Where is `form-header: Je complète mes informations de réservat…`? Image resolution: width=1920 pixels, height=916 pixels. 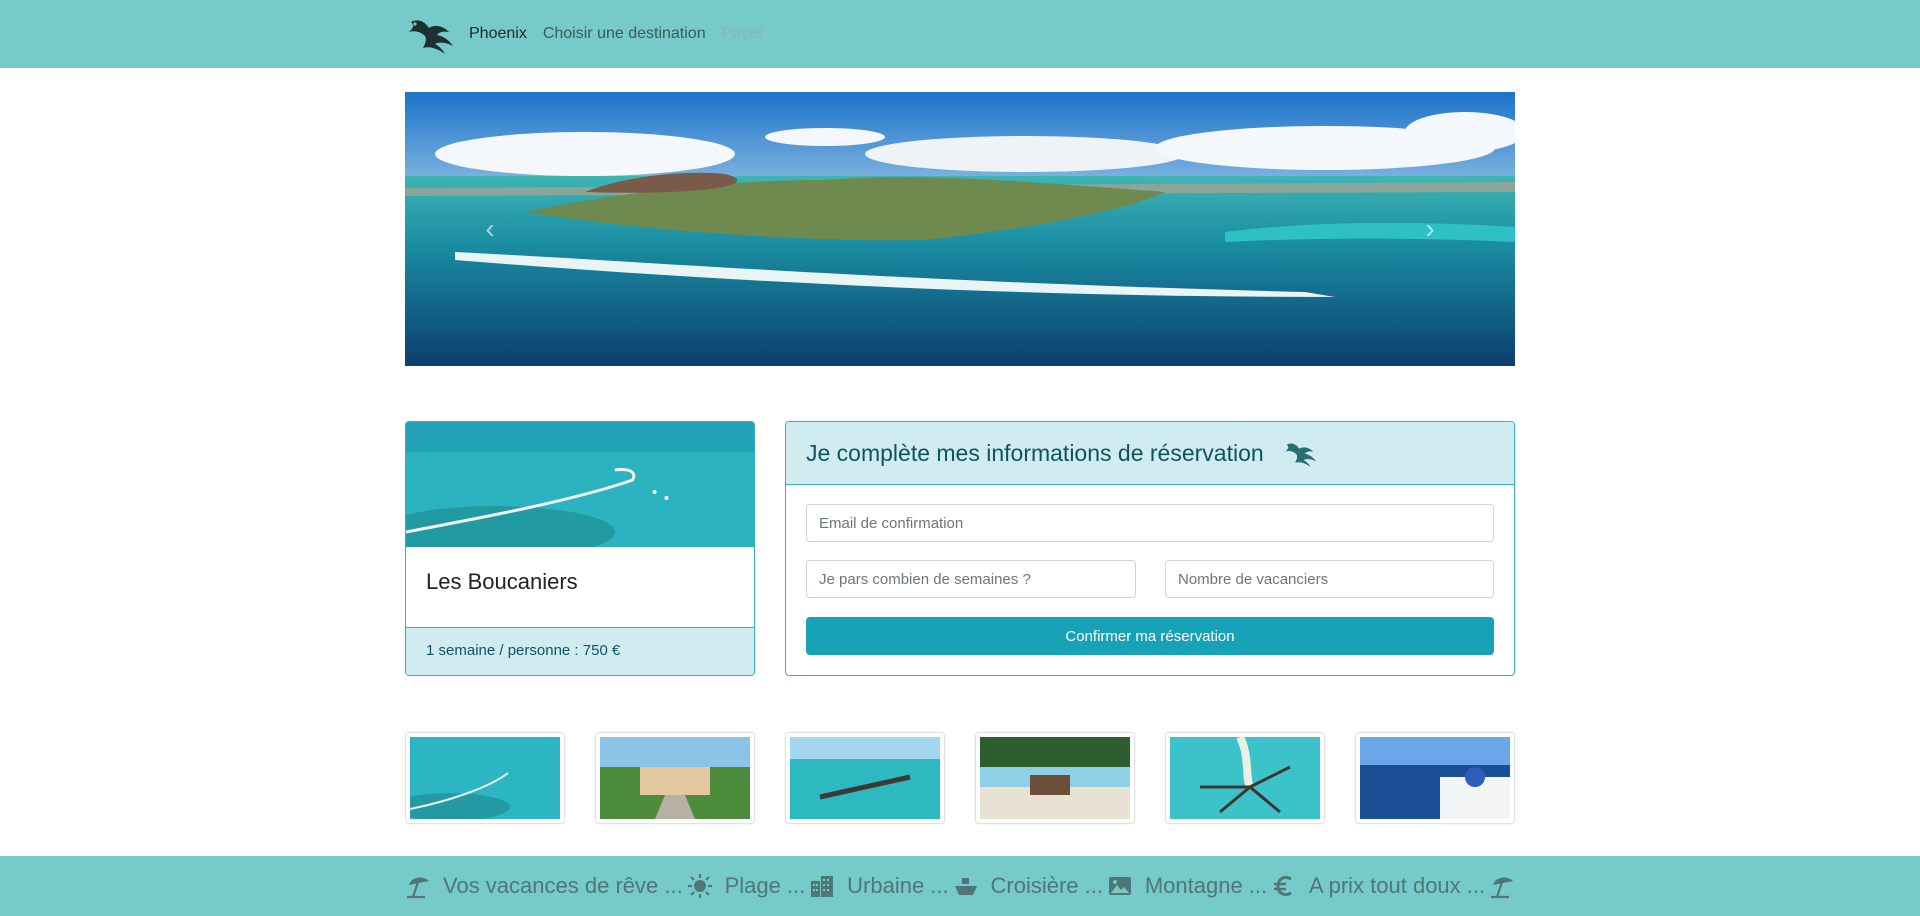
form-header: Je complète mes informations de réservat… is located at coordinates (1150, 453).